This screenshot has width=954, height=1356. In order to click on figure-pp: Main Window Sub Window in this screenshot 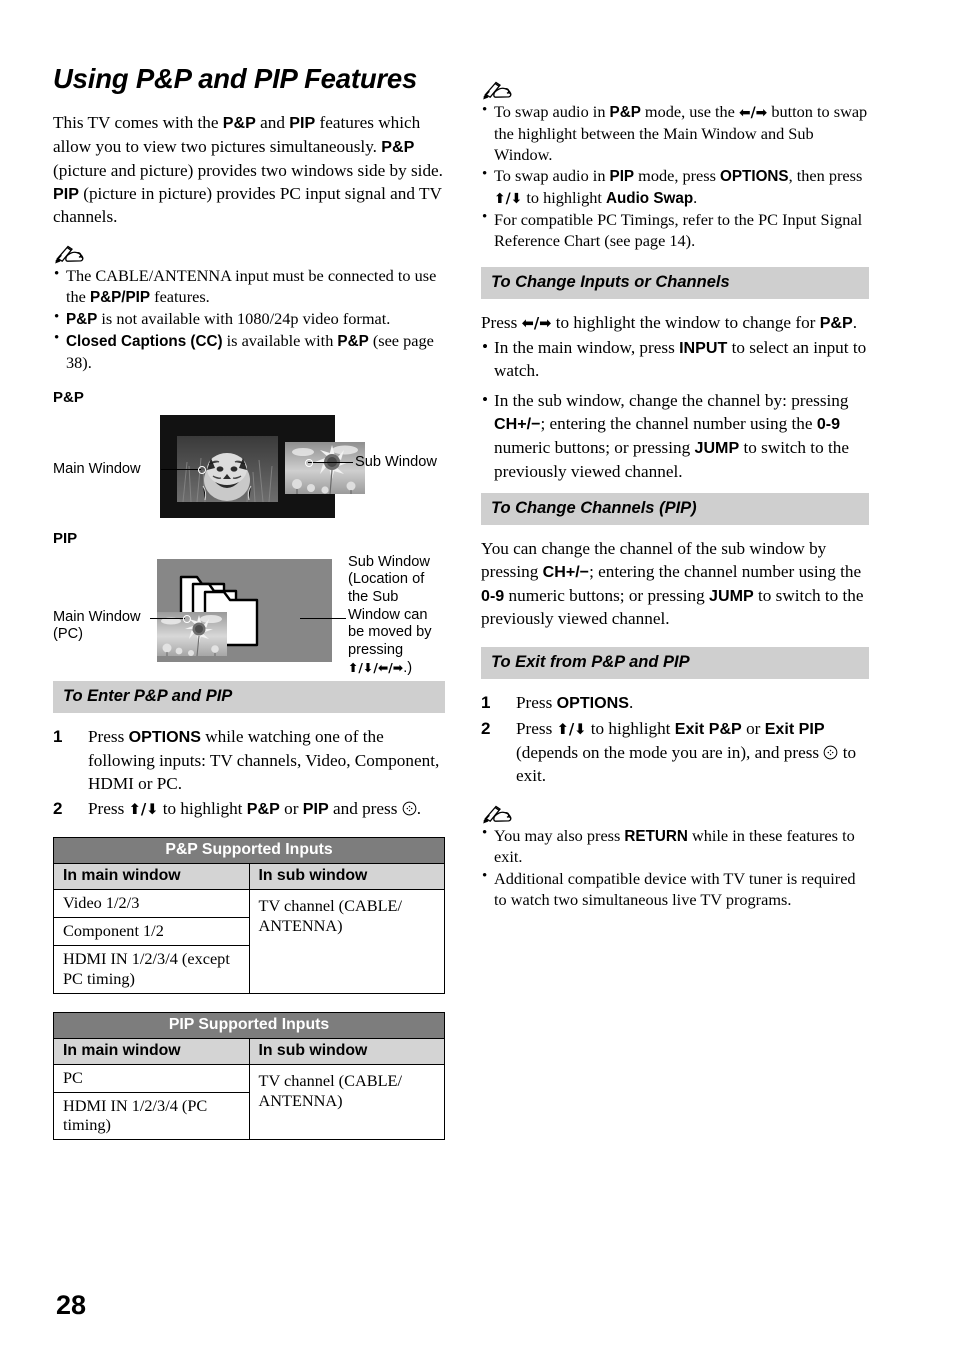, I will do `click(249, 470)`.